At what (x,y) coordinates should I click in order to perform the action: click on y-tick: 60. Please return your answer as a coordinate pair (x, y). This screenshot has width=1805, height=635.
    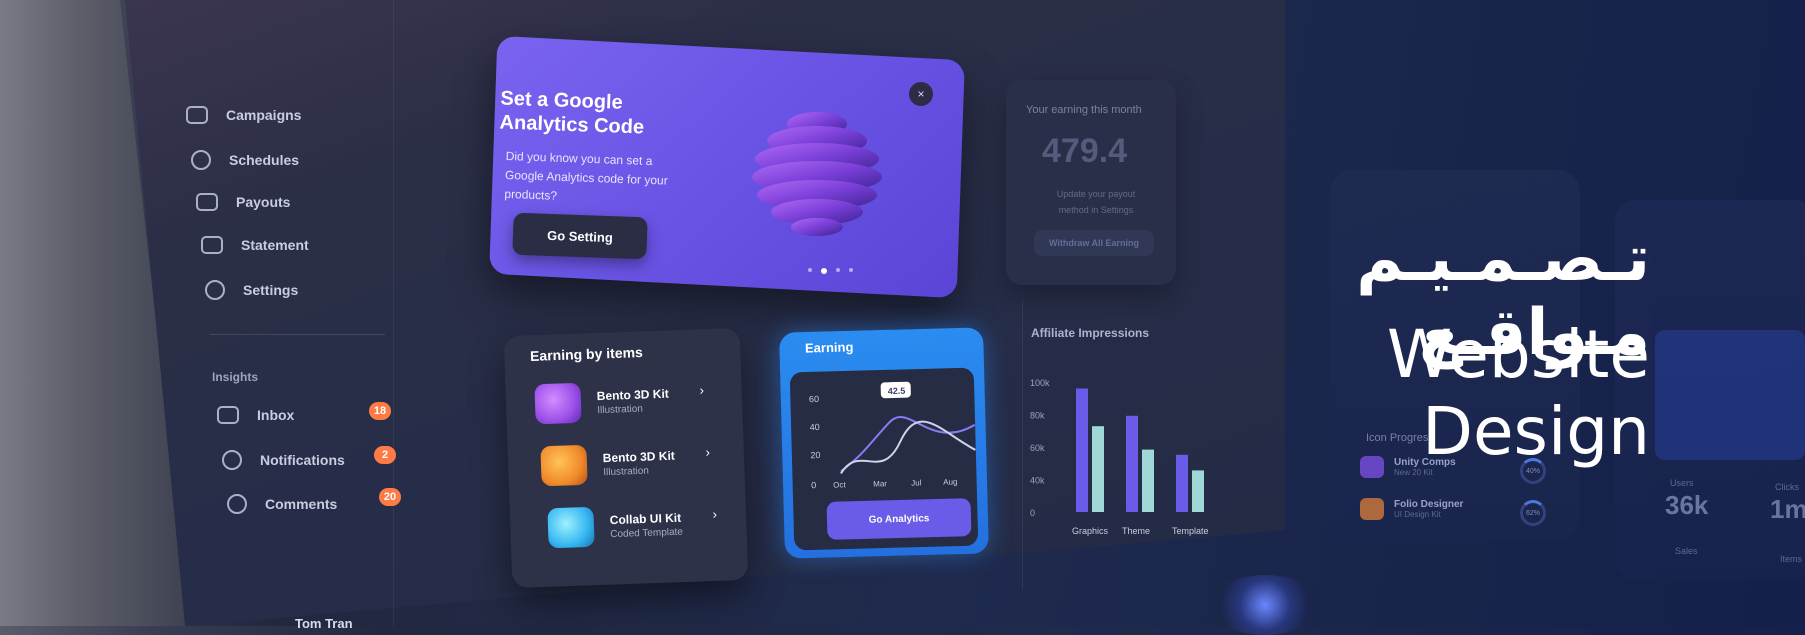
    Looking at the image, I should click on (814, 399).